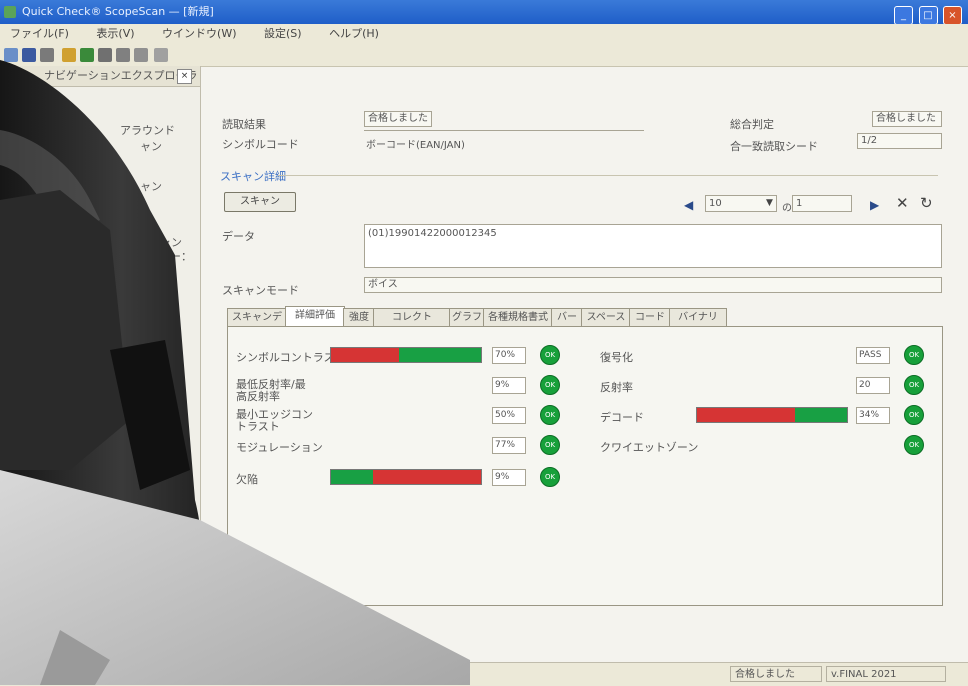 The image size is (968, 686). What do you see at coordinates (260, 202) in the screenshot?
I see `scan-button: スキャン` at bounding box center [260, 202].